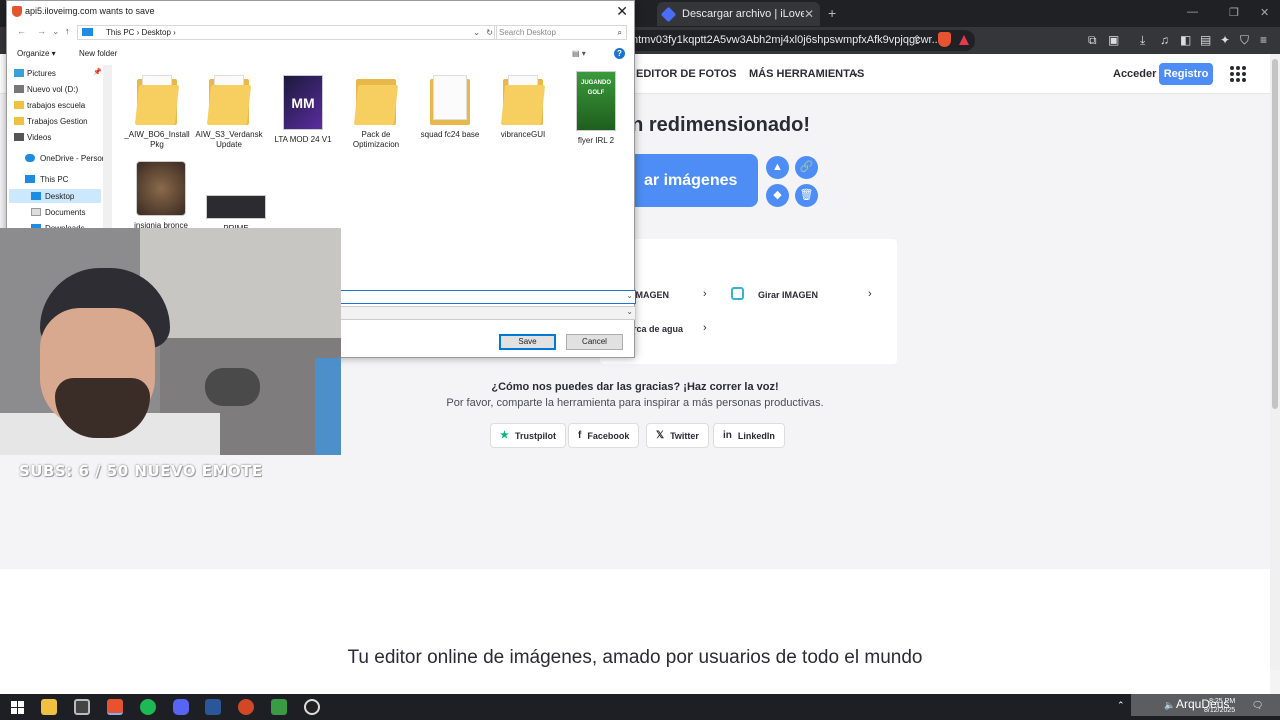 This screenshot has width=1280, height=720. Describe the element at coordinates (658, 329) in the screenshot. I see `tool-marca-agua: rca de agua` at that location.